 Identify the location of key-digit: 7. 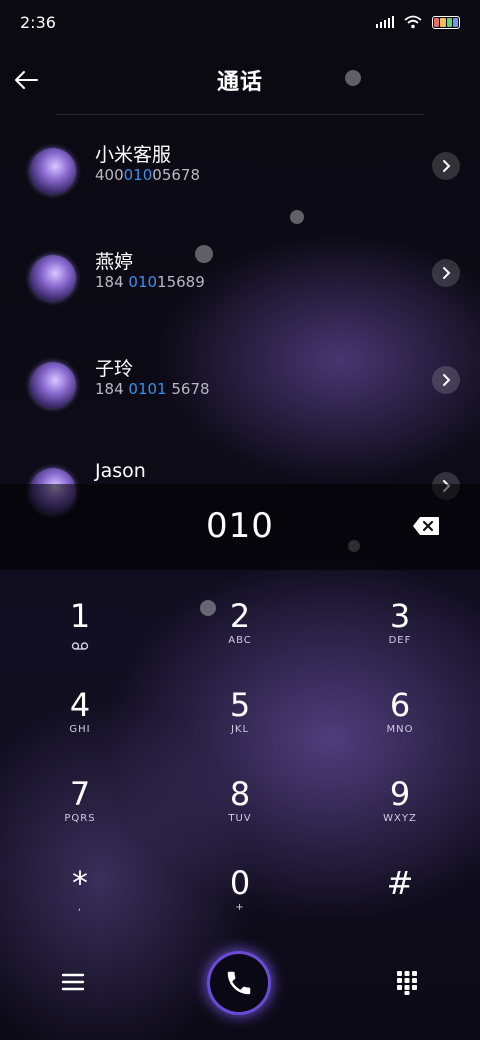
(80, 794).